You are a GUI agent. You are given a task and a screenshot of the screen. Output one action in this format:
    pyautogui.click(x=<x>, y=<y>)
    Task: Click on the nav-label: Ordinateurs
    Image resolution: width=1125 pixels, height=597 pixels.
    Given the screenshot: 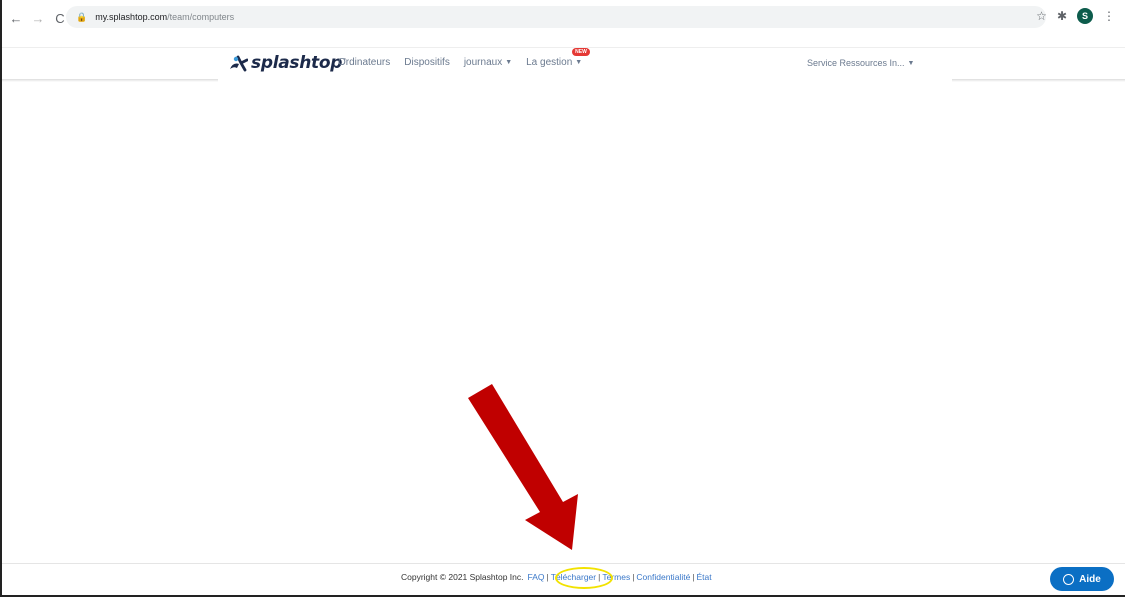 What is the action you would take?
    pyautogui.click(x=364, y=62)
    